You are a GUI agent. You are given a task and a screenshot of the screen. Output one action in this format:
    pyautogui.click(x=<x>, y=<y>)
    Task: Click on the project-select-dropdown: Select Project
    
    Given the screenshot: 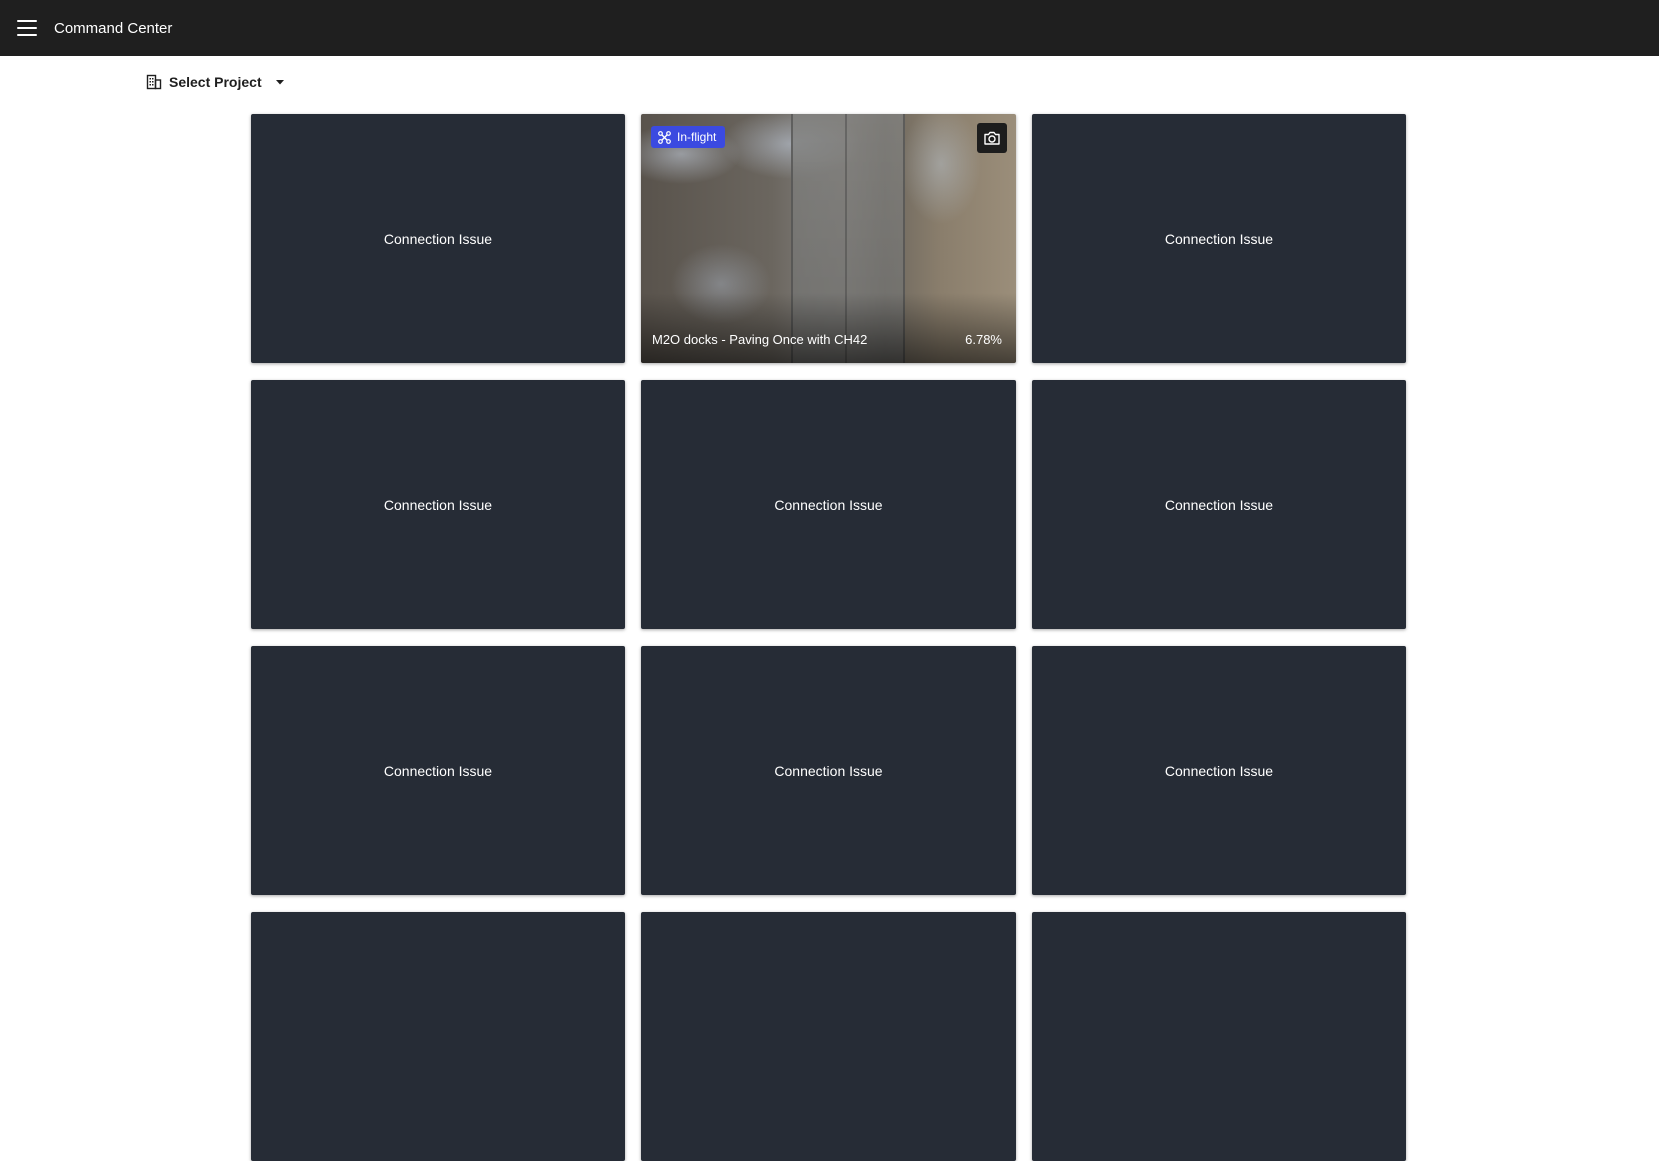 What is the action you would take?
    pyautogui.click(x=216, y=82)
    